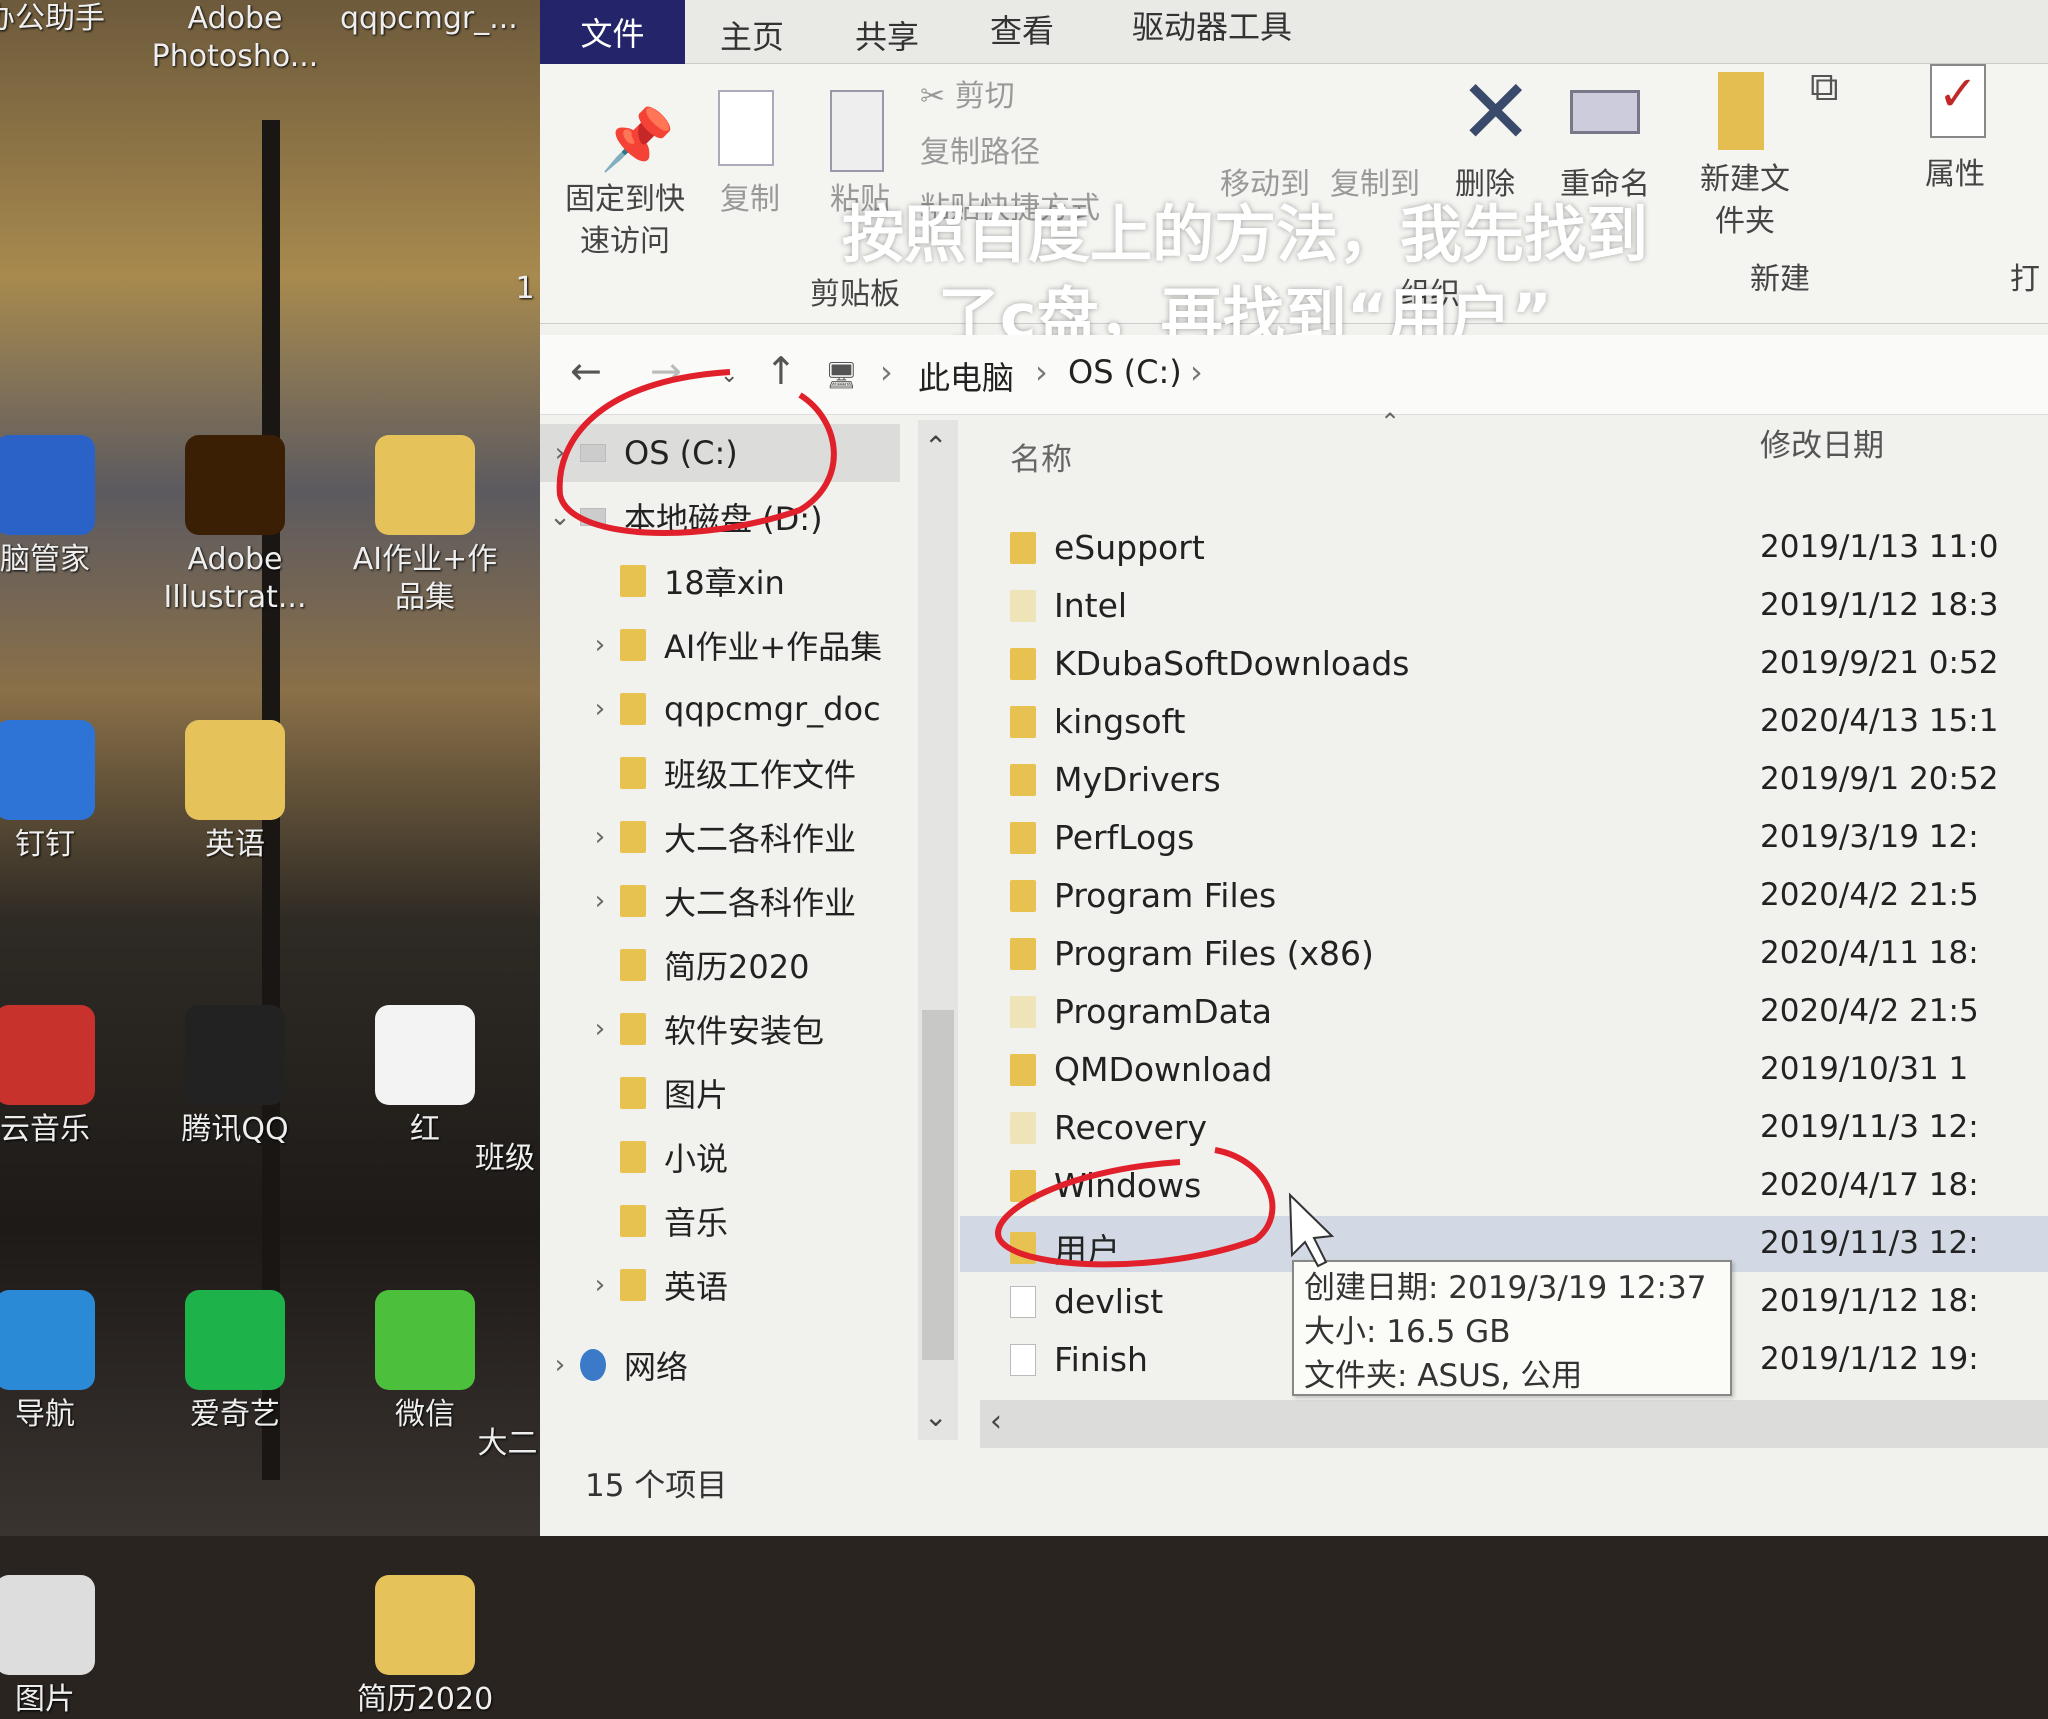 Image resolution: width=2048 pixels, height=1719 pixels. What do you see at coordinates (1212, 25) in the screenshot?
I see `tab-drive-tools: 驱动器工具` at bounding box center [1212, 25].